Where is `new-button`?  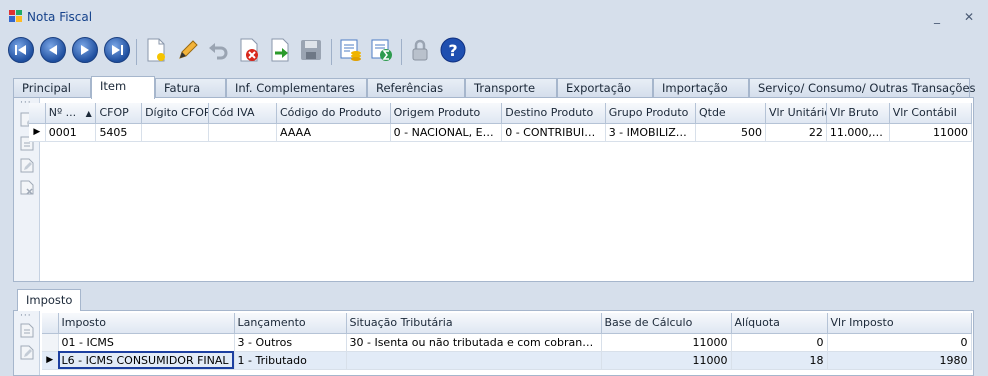 new-button is located at coordinates (156, 50).